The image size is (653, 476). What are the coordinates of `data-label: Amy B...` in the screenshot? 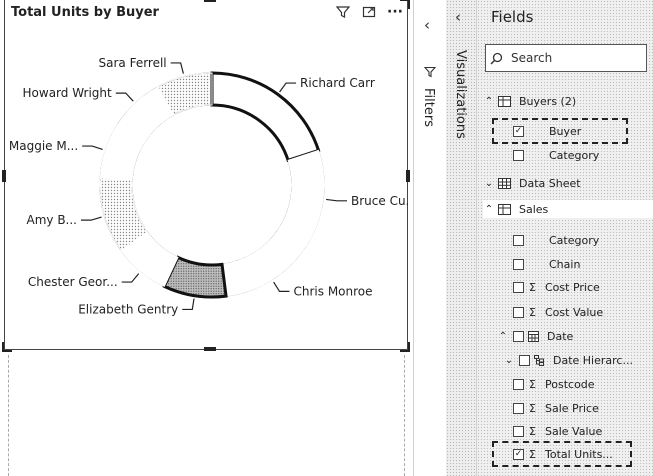 It's located at (52, 220).